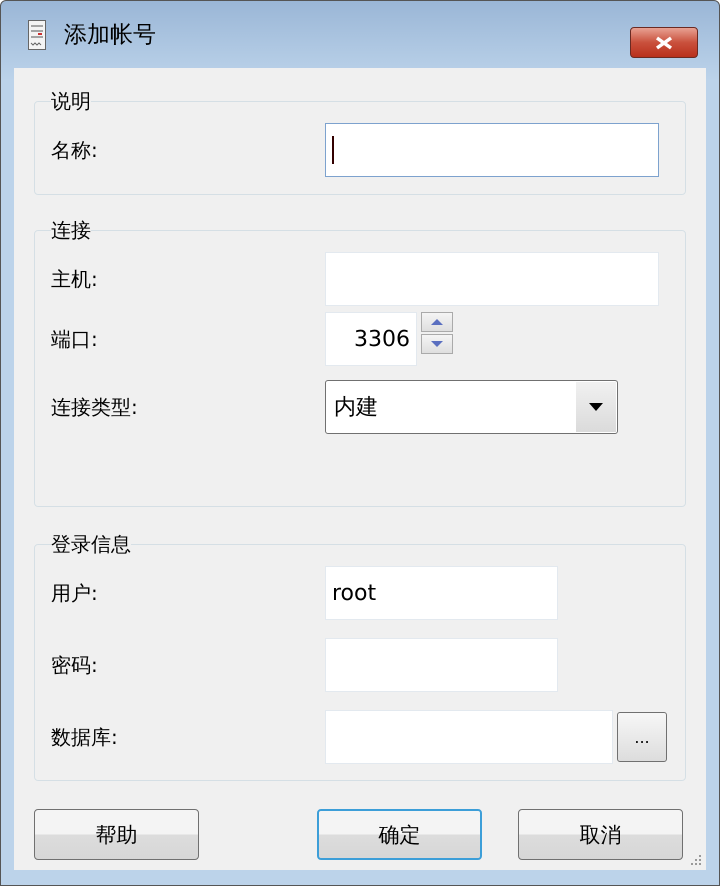  I want to click on caret-icon, so click(596, 407).